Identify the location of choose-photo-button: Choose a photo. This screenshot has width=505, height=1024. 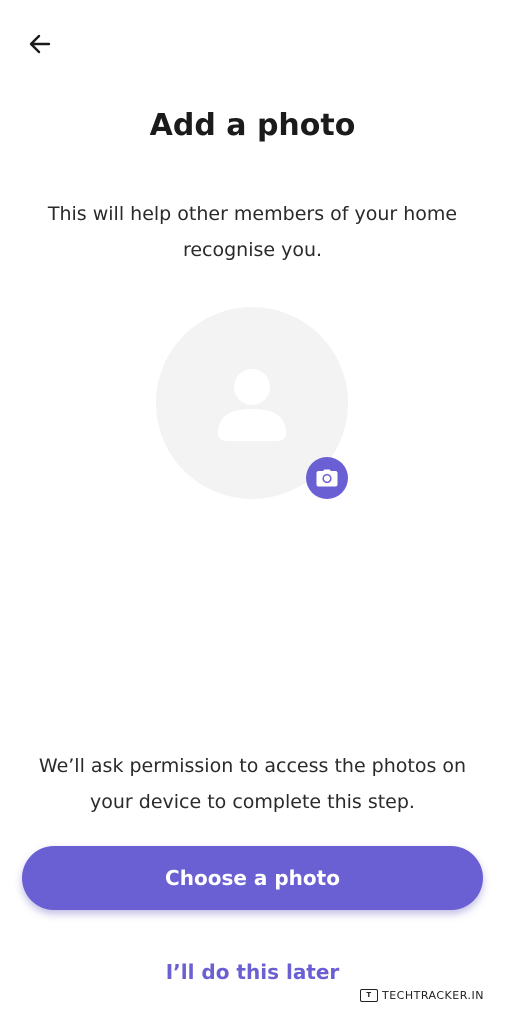
(252, 878).